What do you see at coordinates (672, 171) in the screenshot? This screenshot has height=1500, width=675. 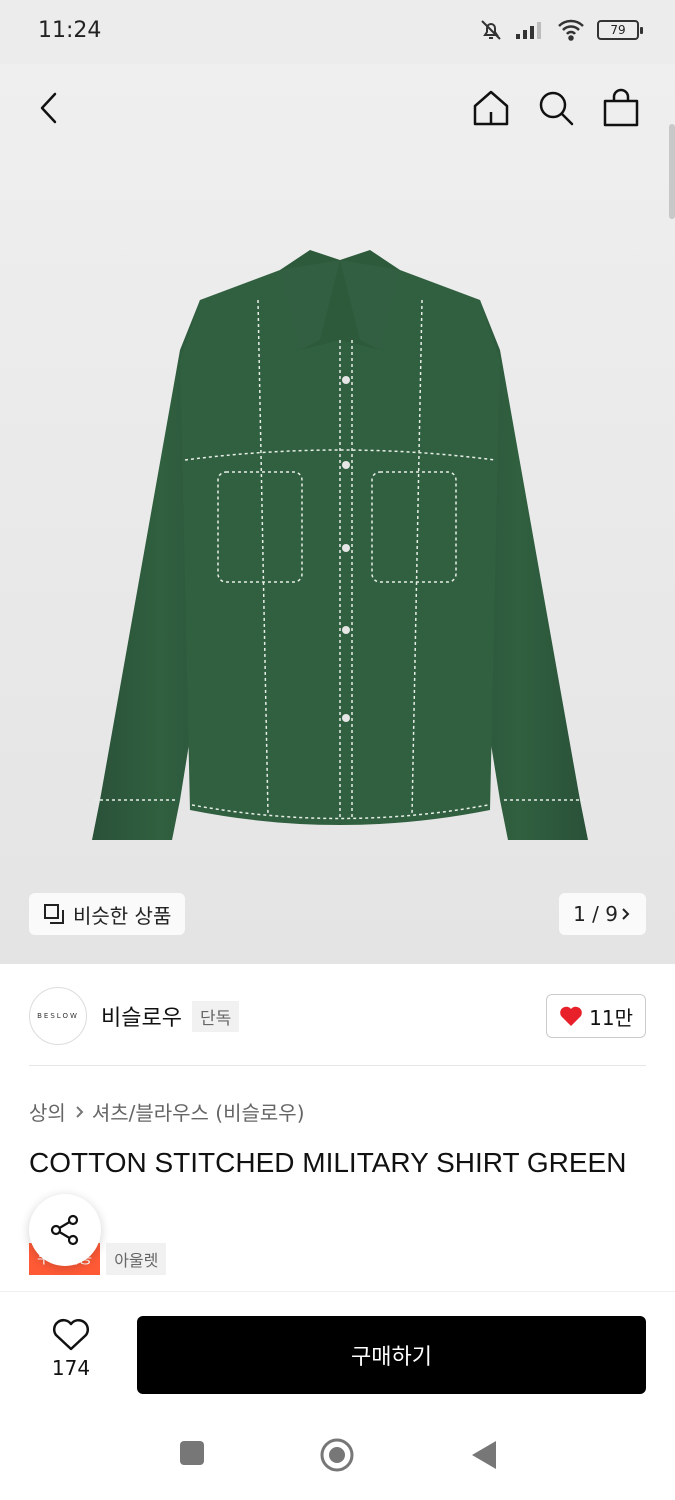 I see `scrollbar` at bounding box center [672, 171].